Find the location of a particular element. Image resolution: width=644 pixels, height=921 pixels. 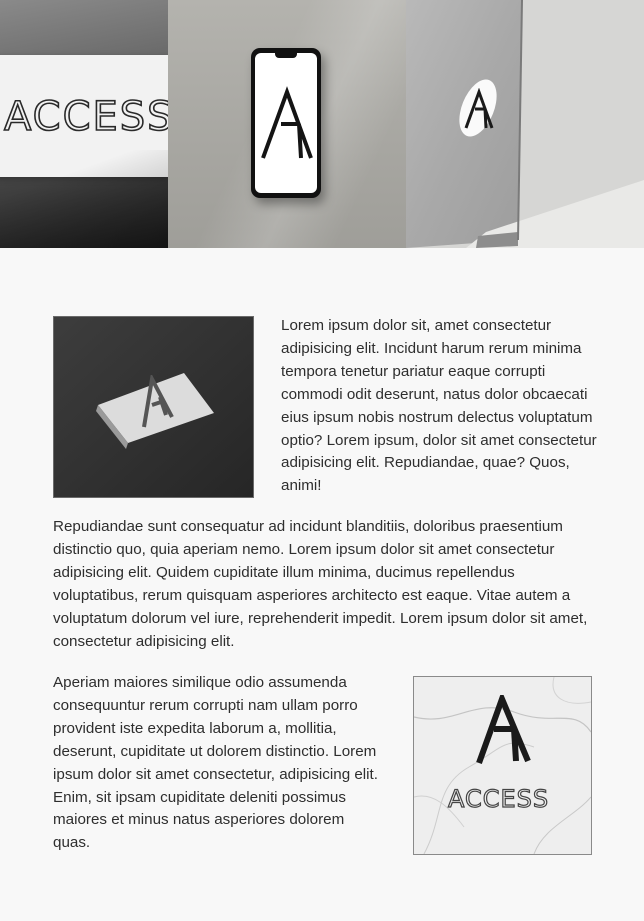

hero-panel-paper-sign: ACCESS is located at coordinates (84, 124).